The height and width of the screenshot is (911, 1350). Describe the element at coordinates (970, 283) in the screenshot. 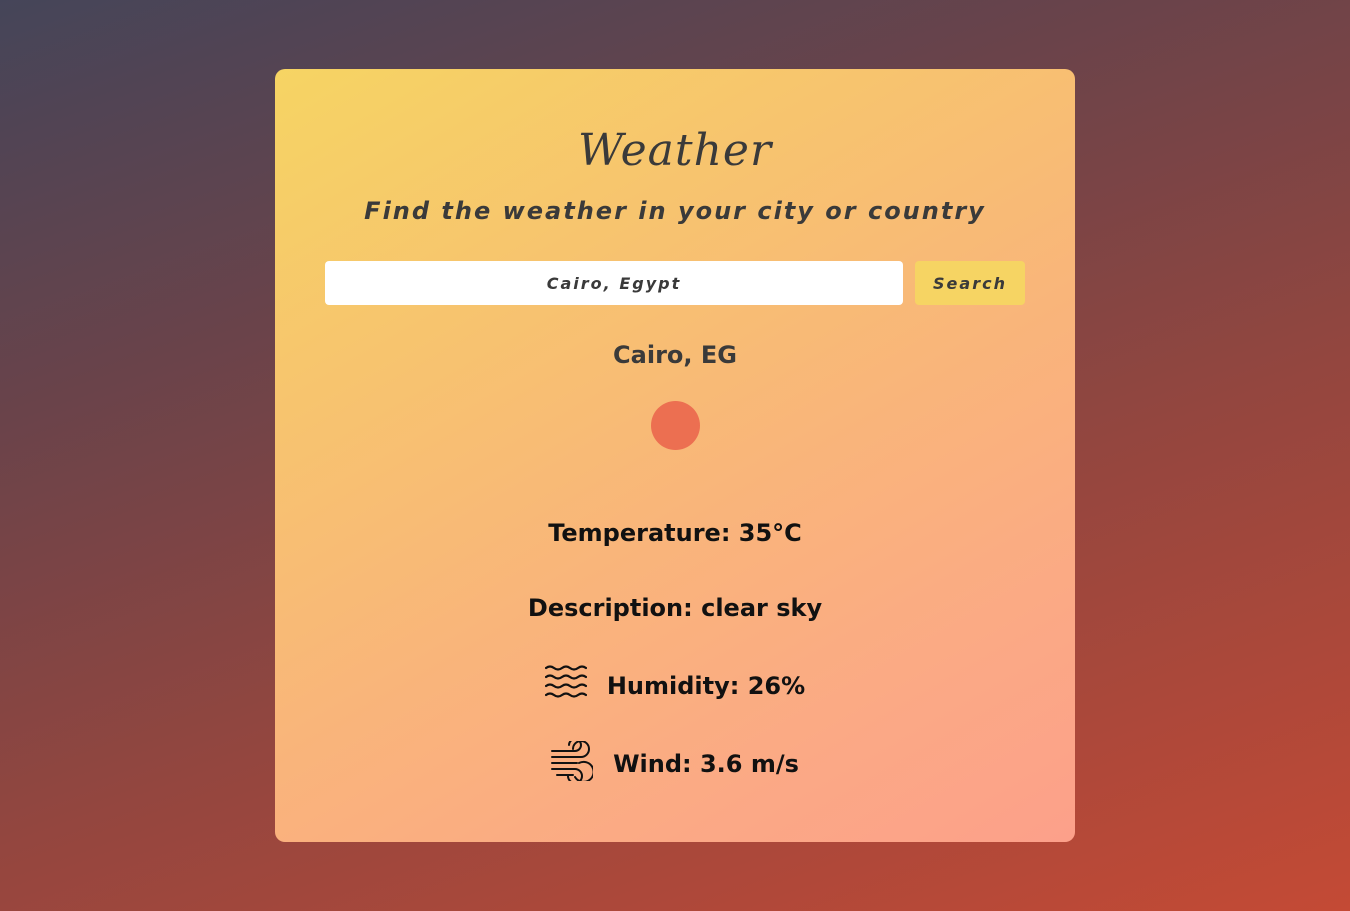

I see `search-button: Search` at that location.